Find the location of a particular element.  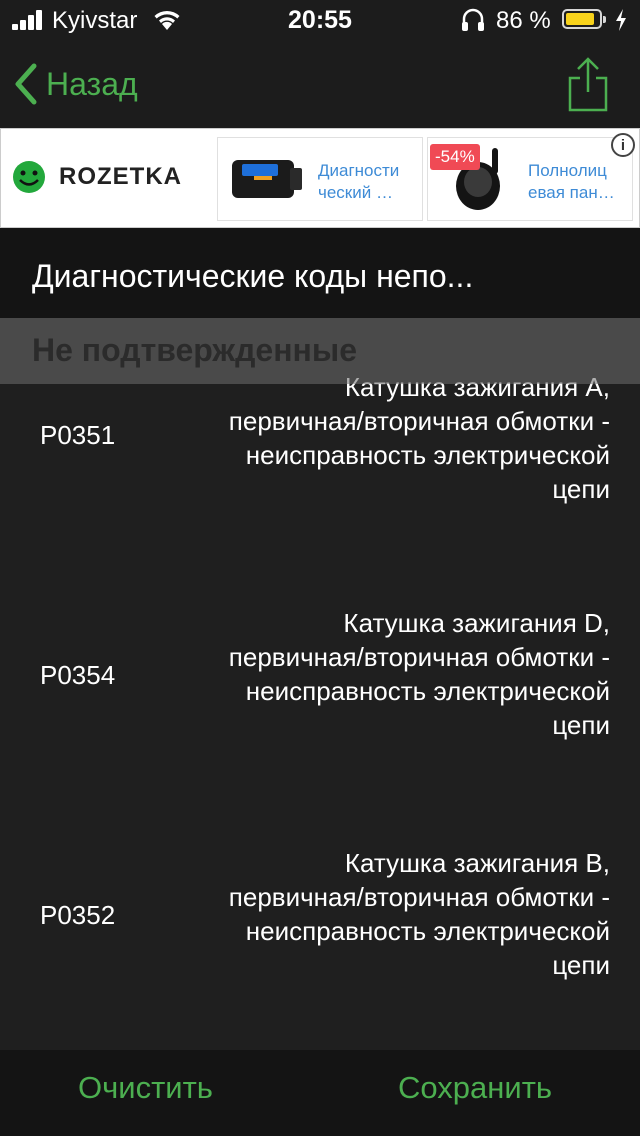

battery-icon is located at coordinates (584, 19).